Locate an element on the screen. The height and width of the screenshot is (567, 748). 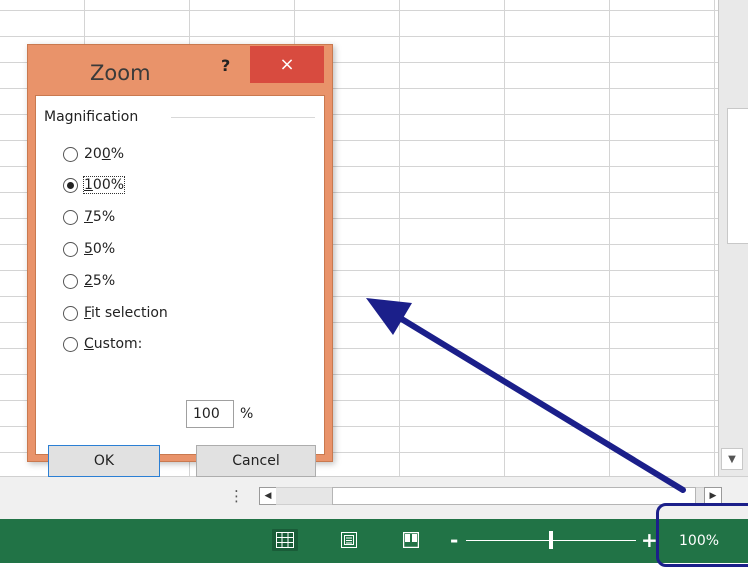
close-icon: × is located at coordinates (287, 64).